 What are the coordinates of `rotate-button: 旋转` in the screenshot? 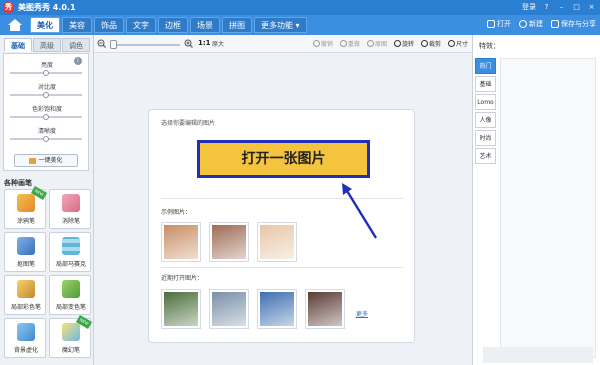 It's located at (403, 43).